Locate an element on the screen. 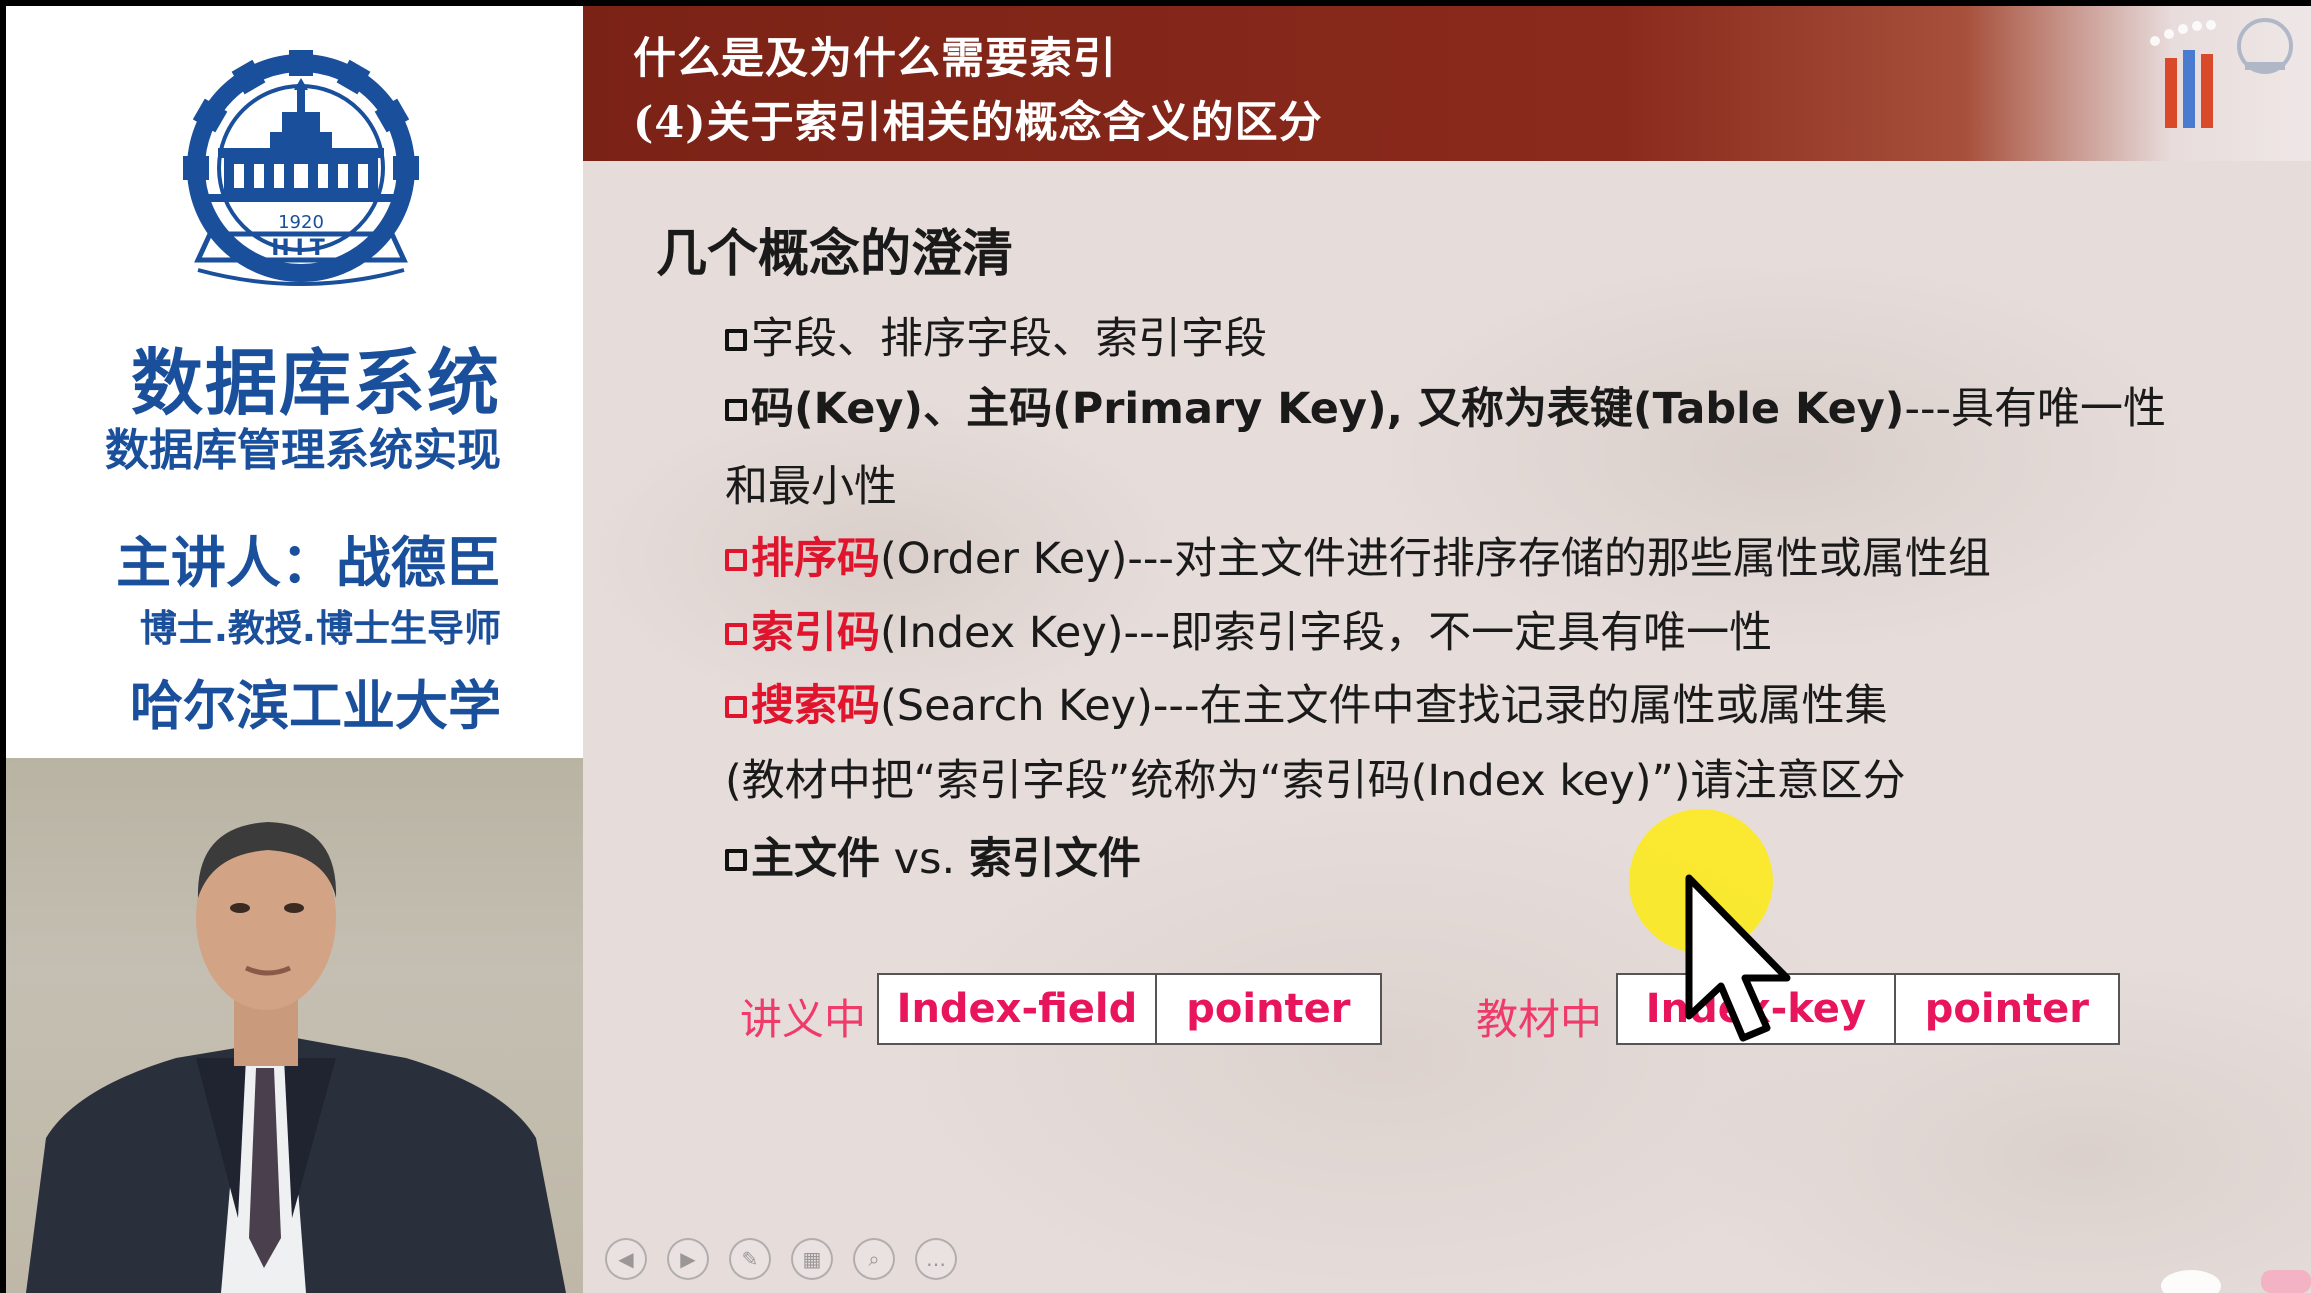 The height and width of the screenshot is (1293, 2311). prev-slide-button: ◀ is located at coordinates (626, 1259).